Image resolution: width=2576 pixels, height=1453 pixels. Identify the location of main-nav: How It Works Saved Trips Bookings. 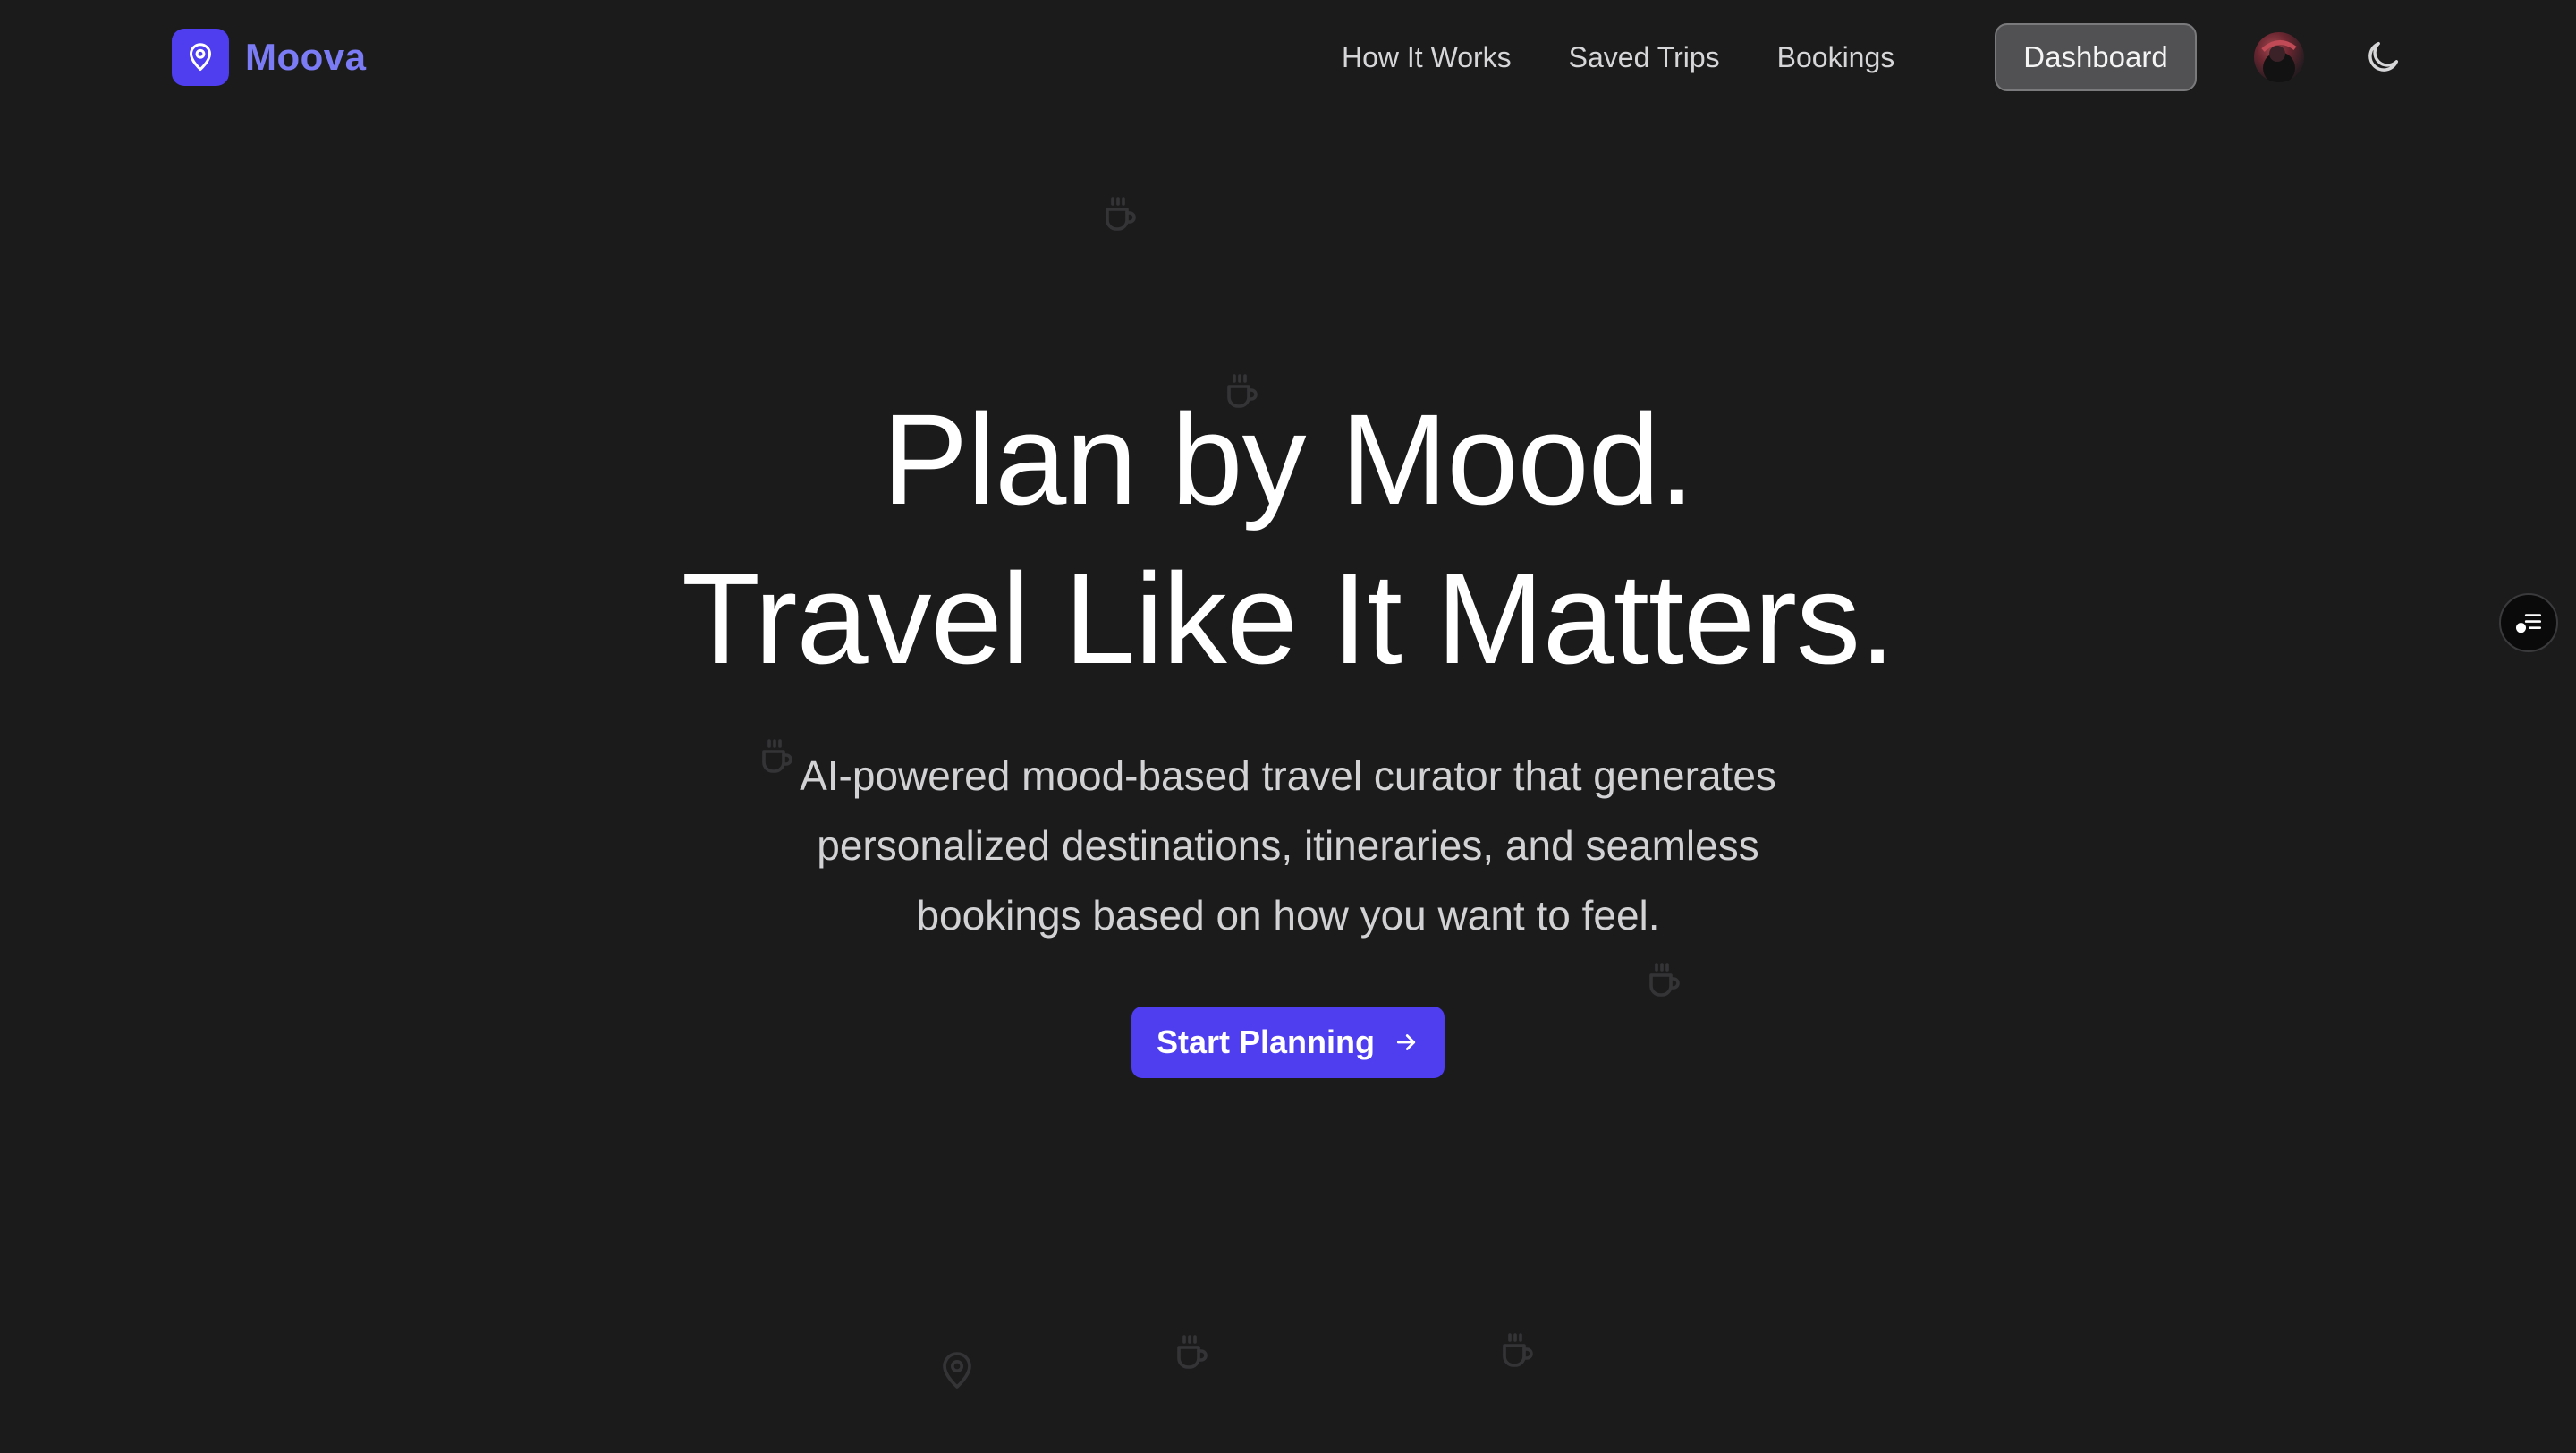
(1618, 57).